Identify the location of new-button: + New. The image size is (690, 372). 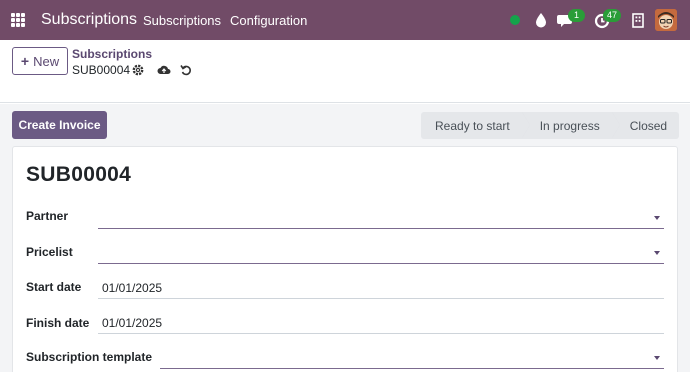
(40, 61).